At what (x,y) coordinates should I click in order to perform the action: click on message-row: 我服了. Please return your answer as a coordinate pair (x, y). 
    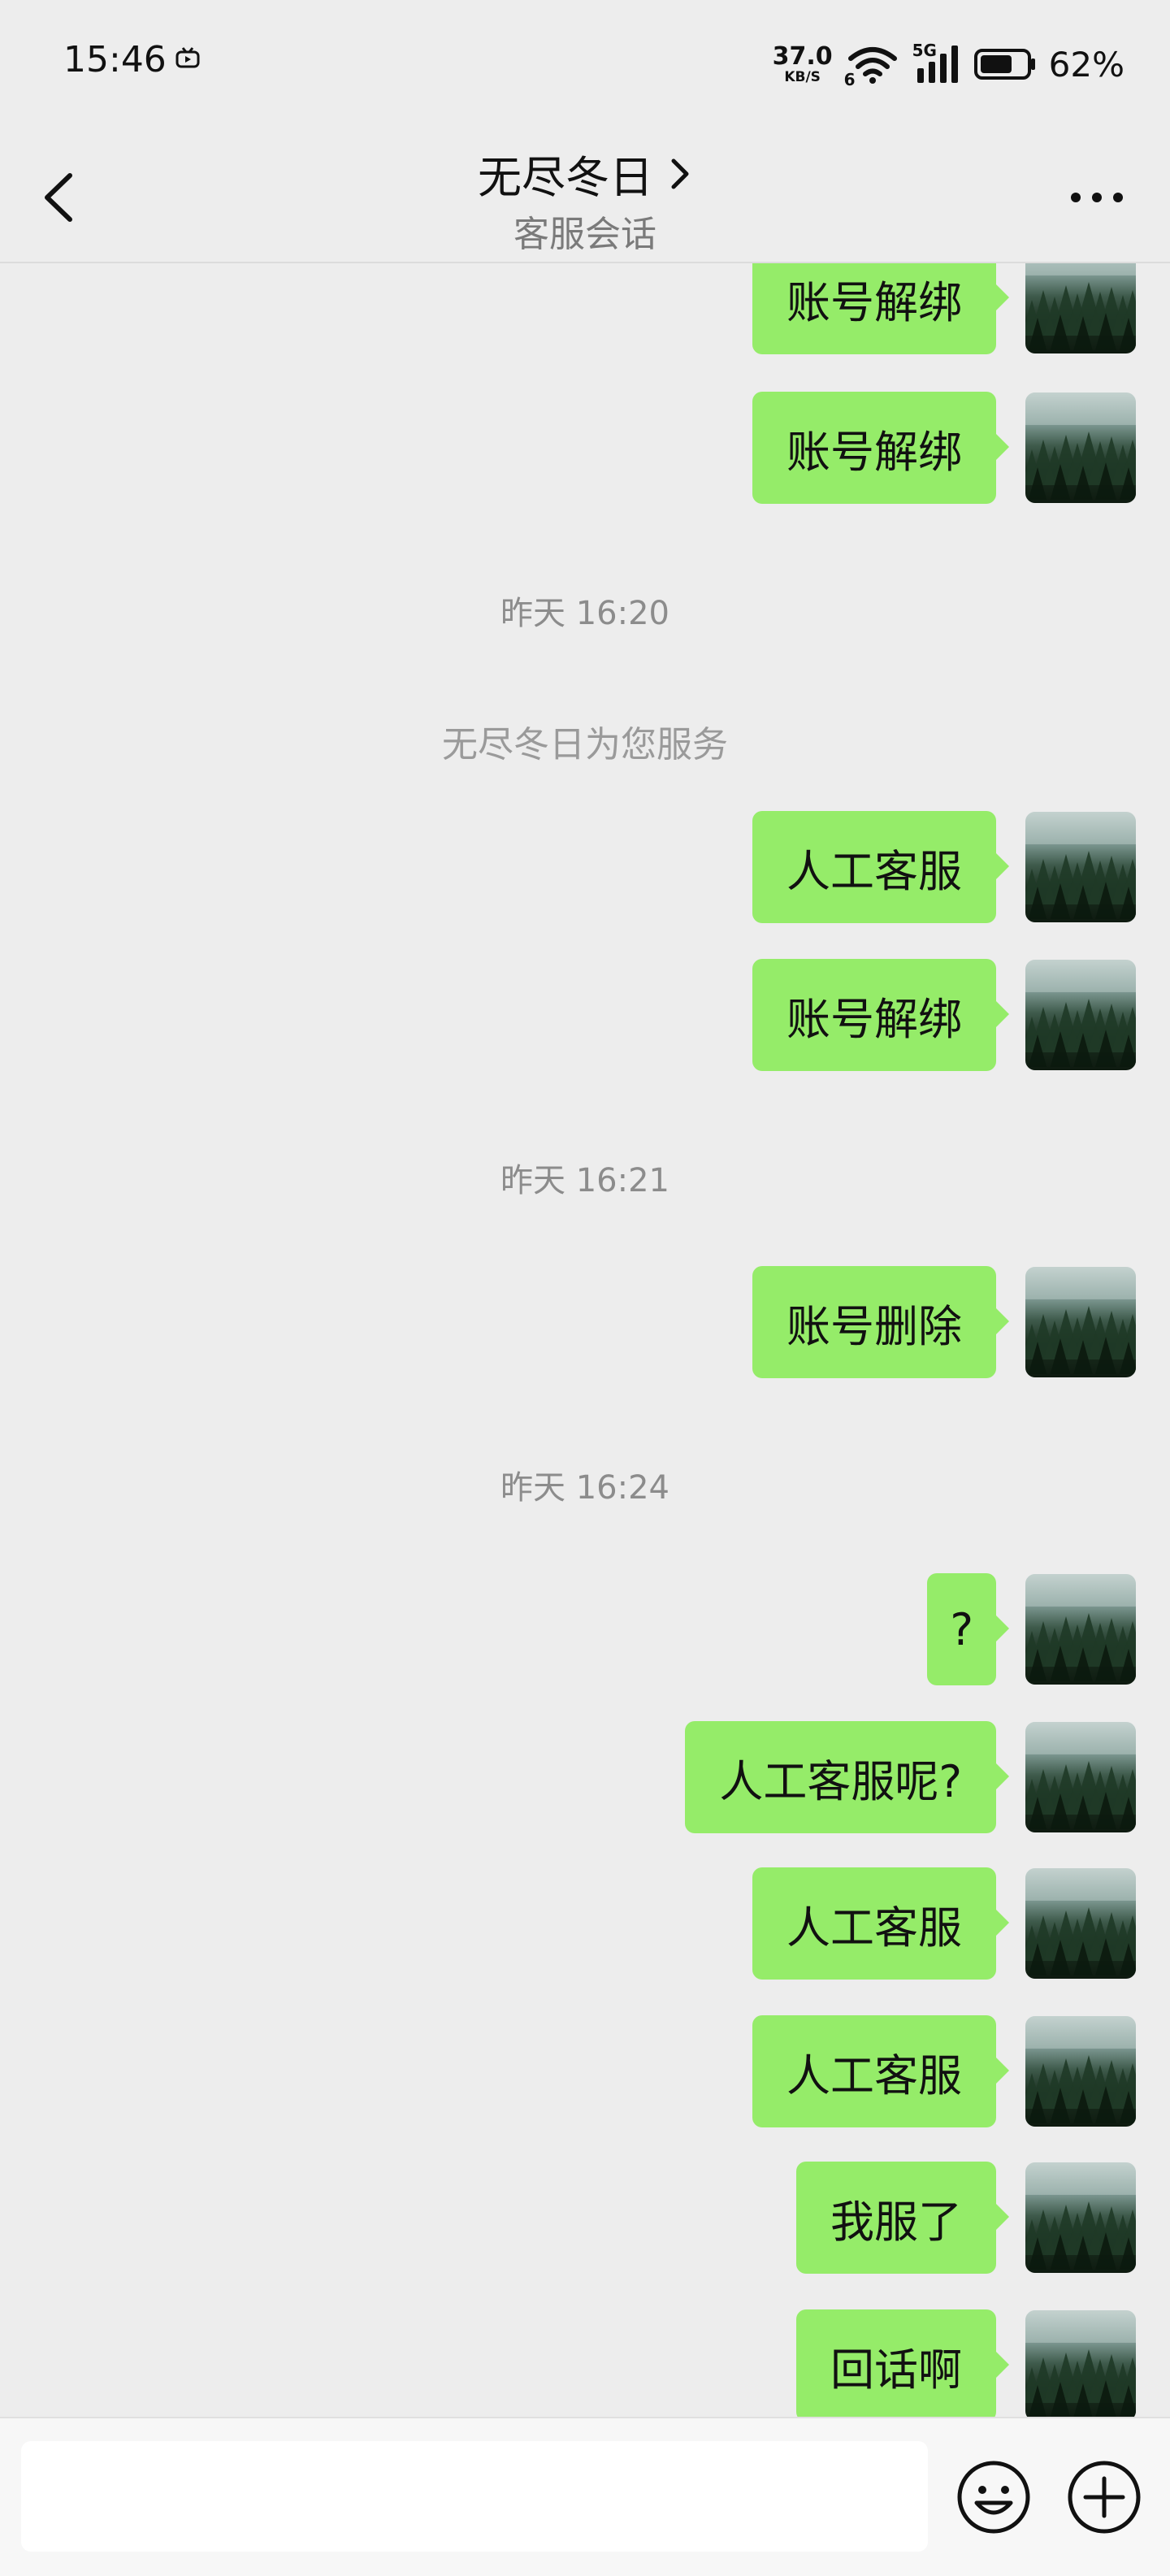
    Looking at the image, I should click on (966, 2218).